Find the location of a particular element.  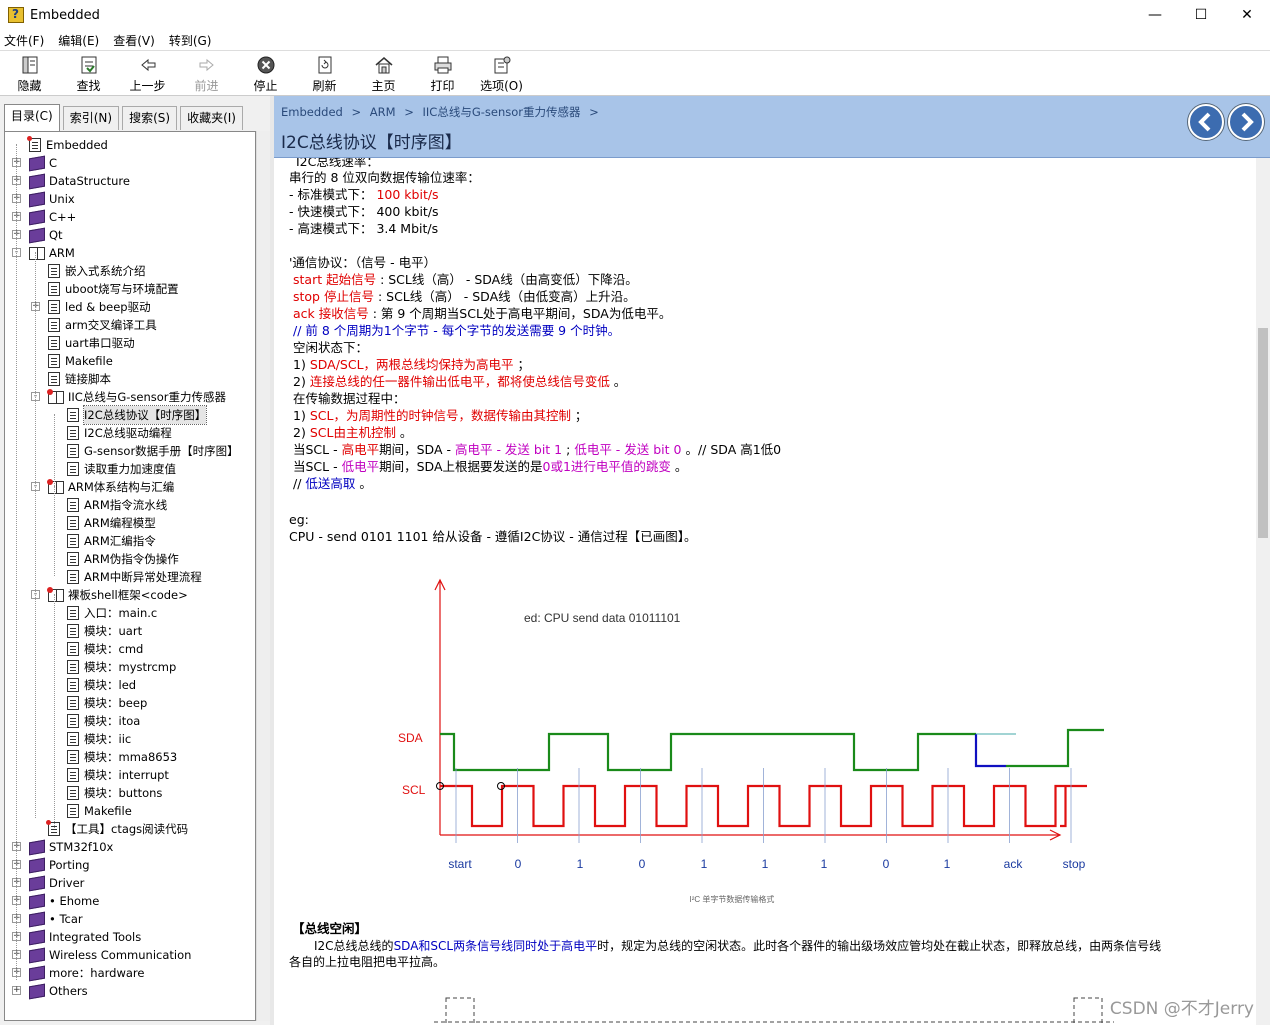

closed-book-icon is located at coordinates (37, 181).